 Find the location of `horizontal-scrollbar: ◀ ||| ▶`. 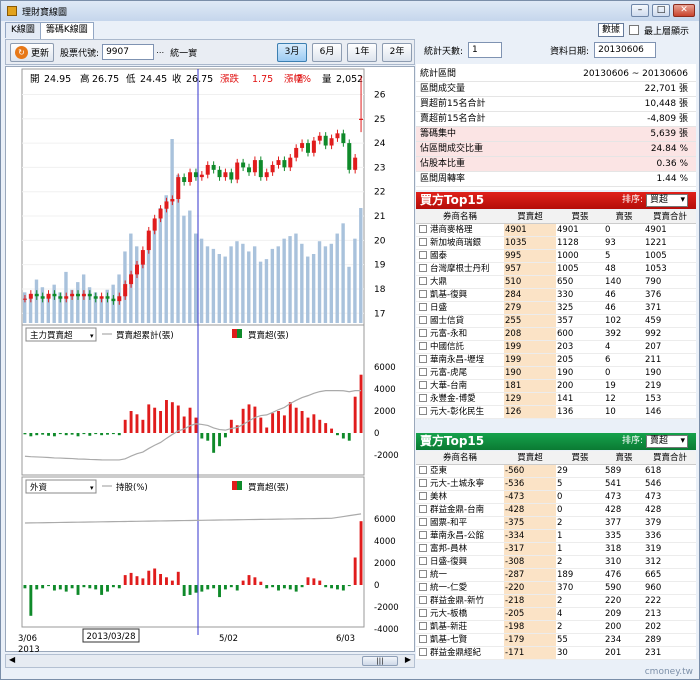

horizontal-scrollbar: ◀ ||| ▶ is located at coordinates (210, 661).